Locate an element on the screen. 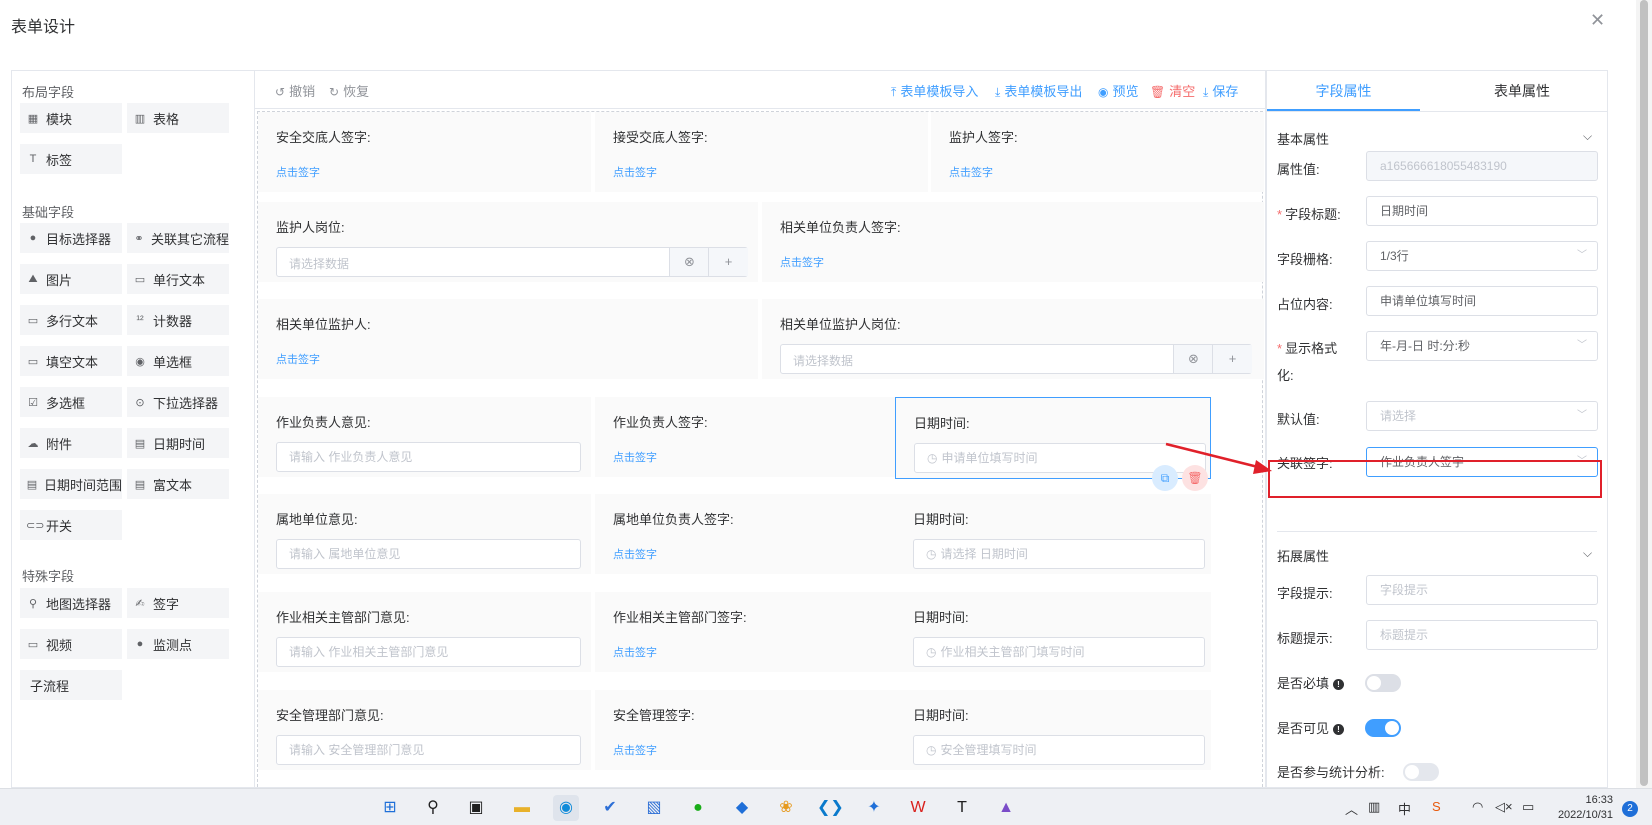  palette-item-video: ▭ 视频 is located at coordinates (71, 644).